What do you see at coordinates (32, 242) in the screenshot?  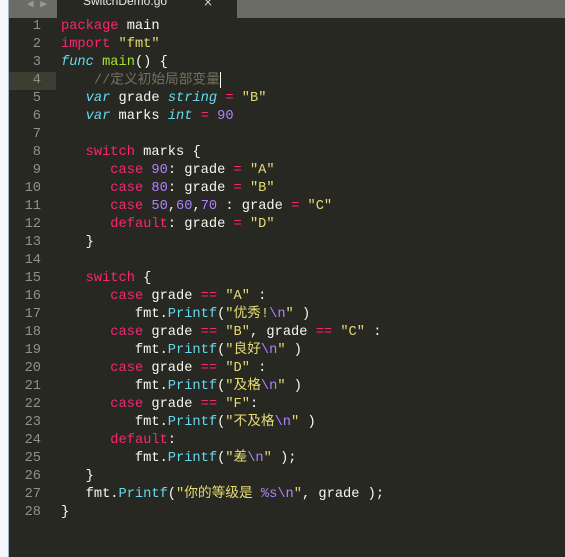 I see `line-number: 13` at bounding box center [32, 242].